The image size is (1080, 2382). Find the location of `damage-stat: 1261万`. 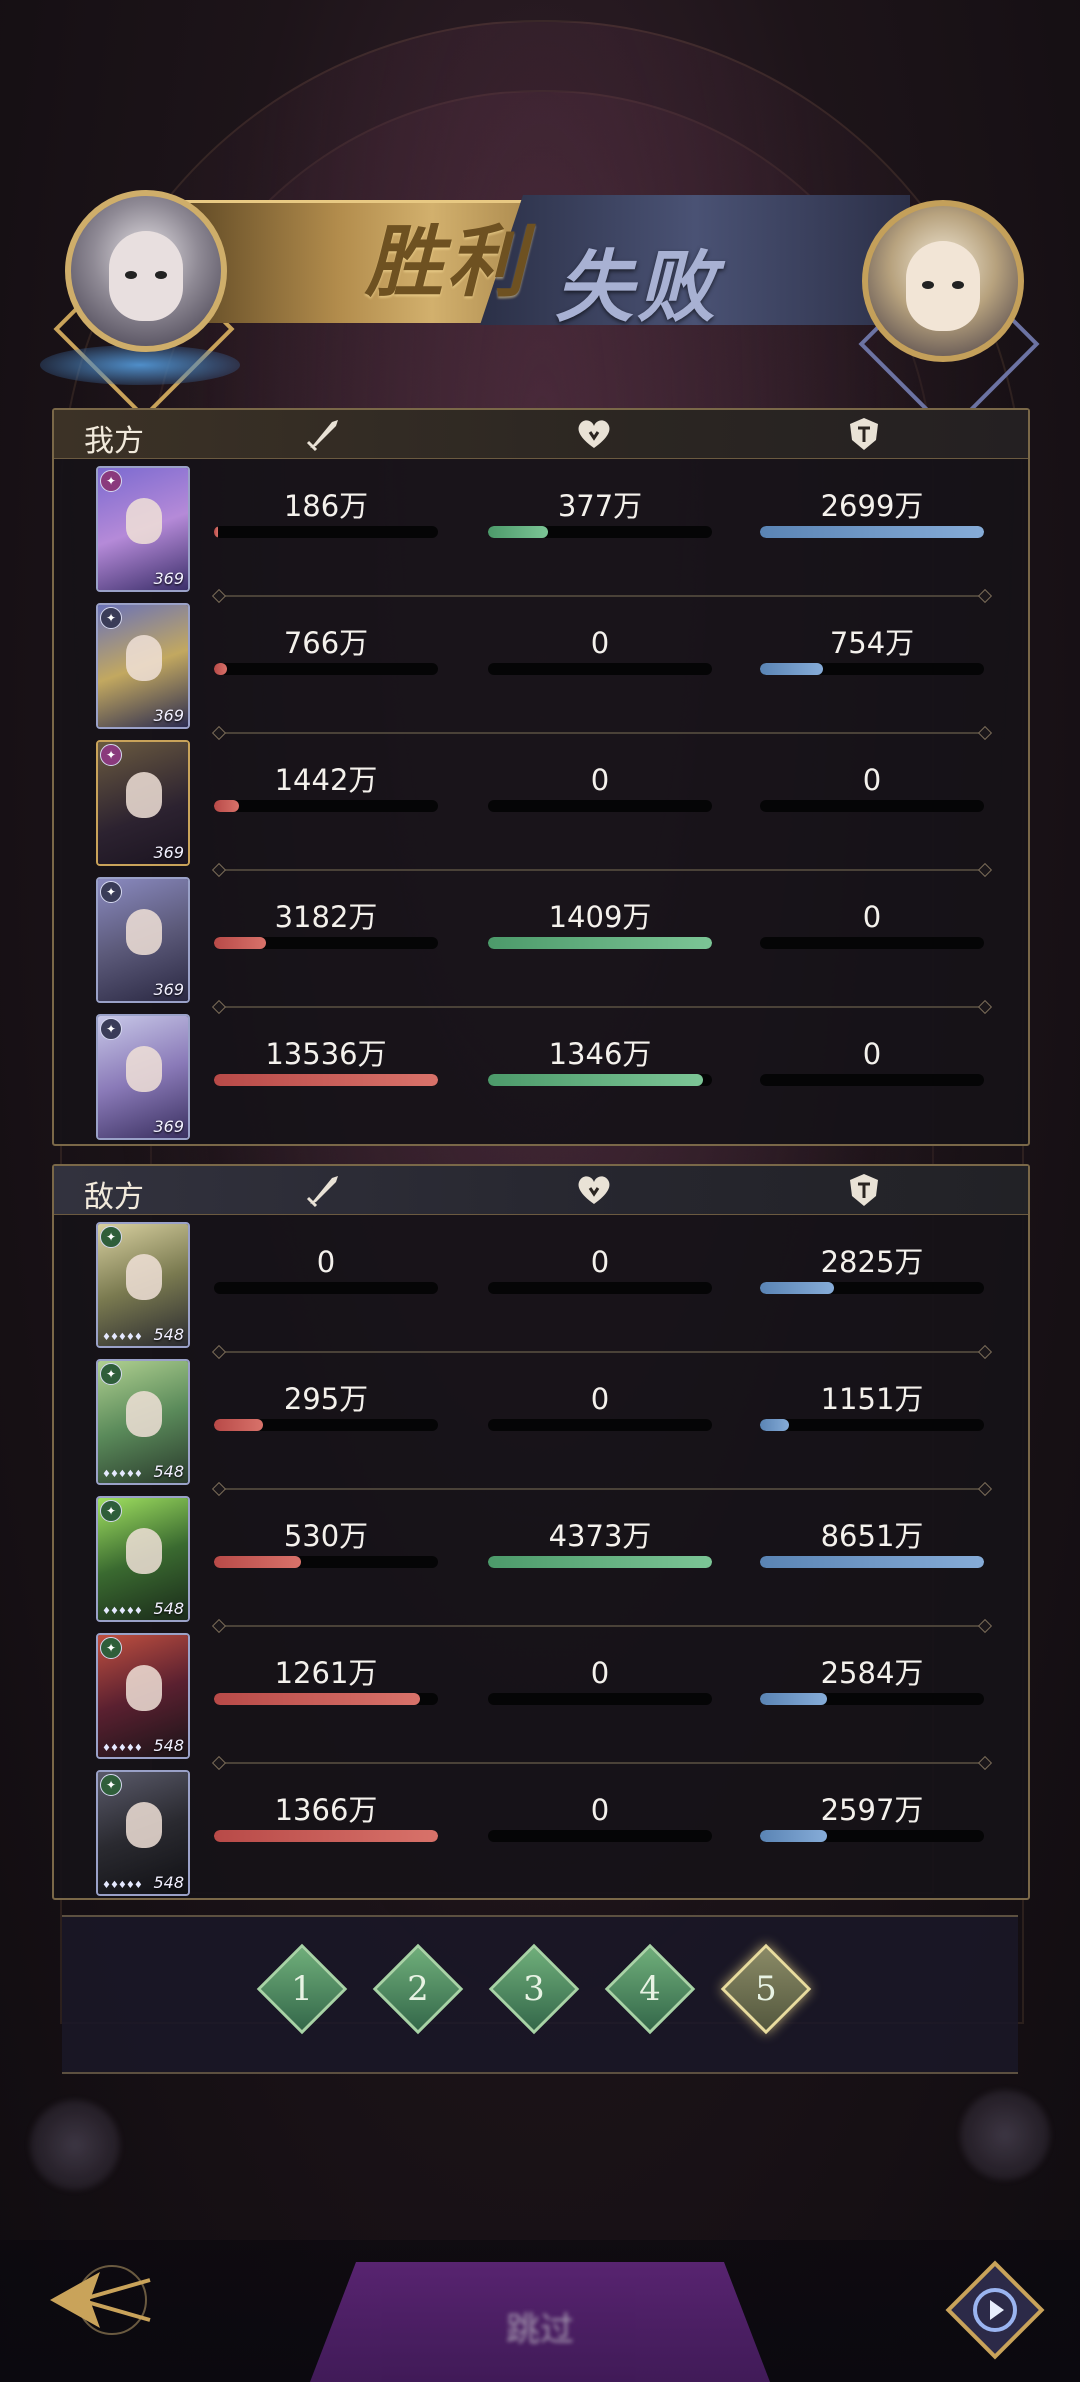

damage-stat: 1261万 is located at coordinates (326, 1680).